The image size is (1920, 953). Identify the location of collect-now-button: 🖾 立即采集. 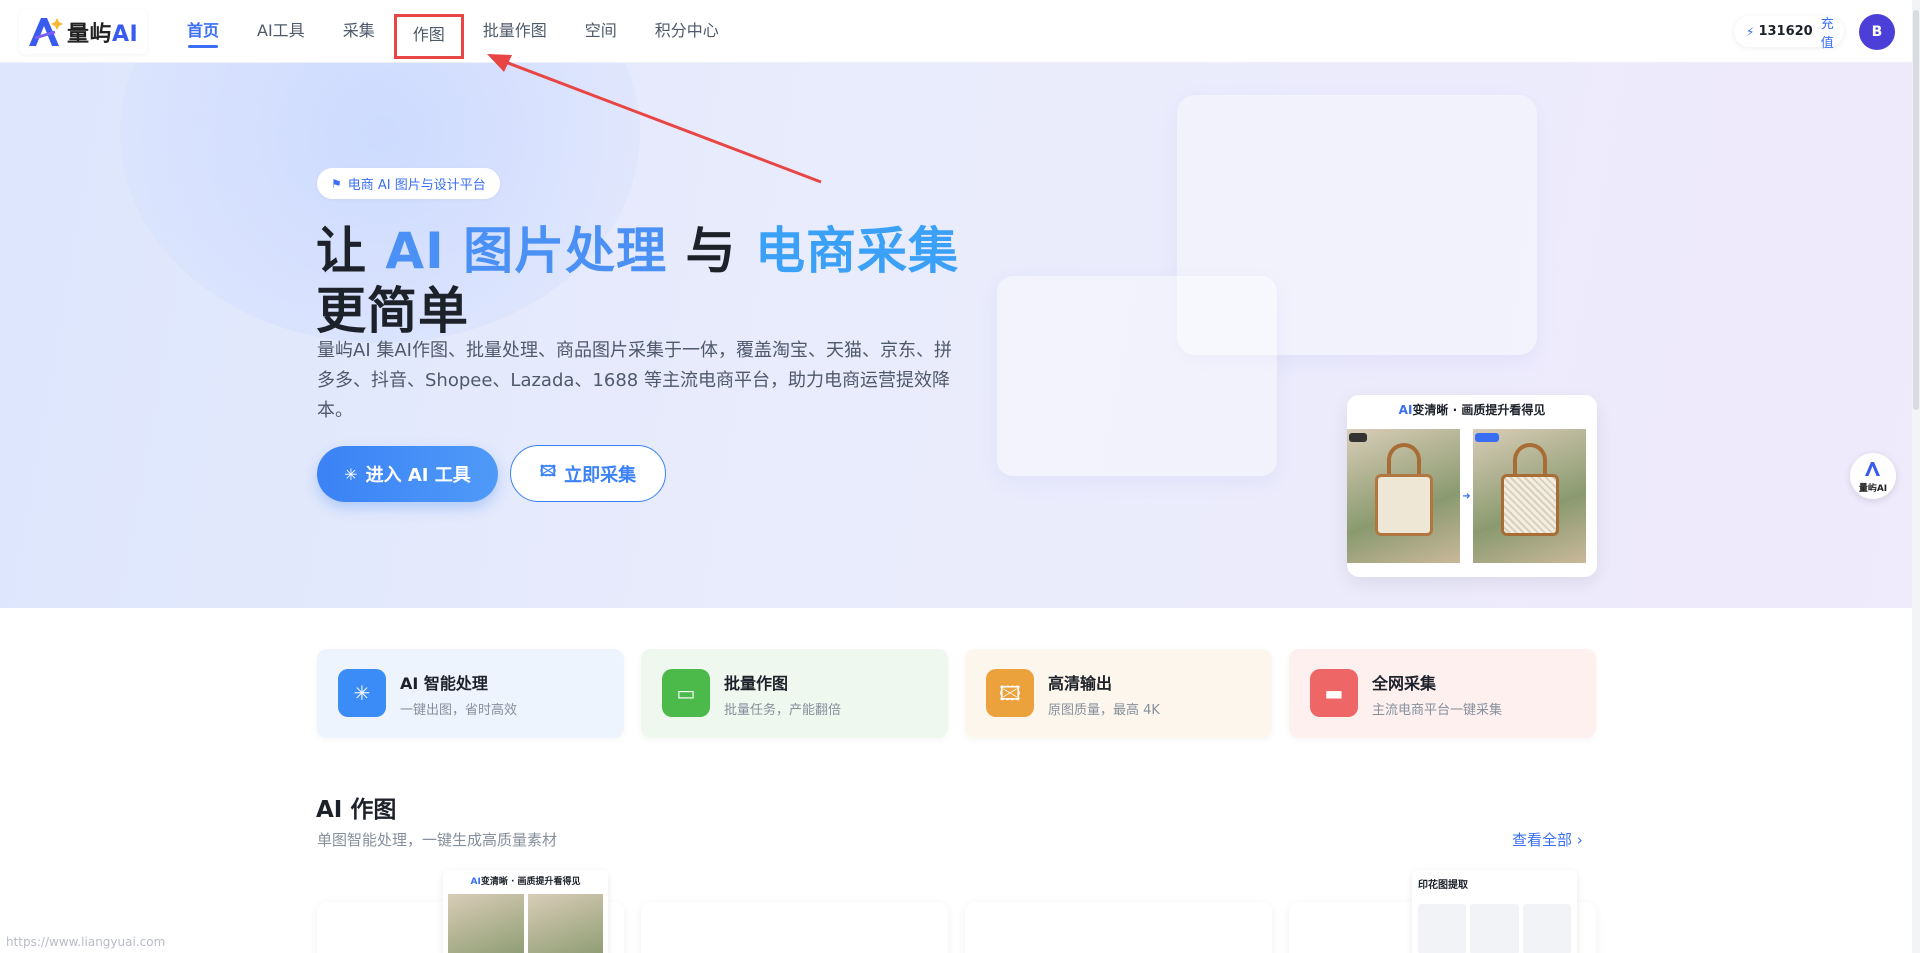
(588, 473).